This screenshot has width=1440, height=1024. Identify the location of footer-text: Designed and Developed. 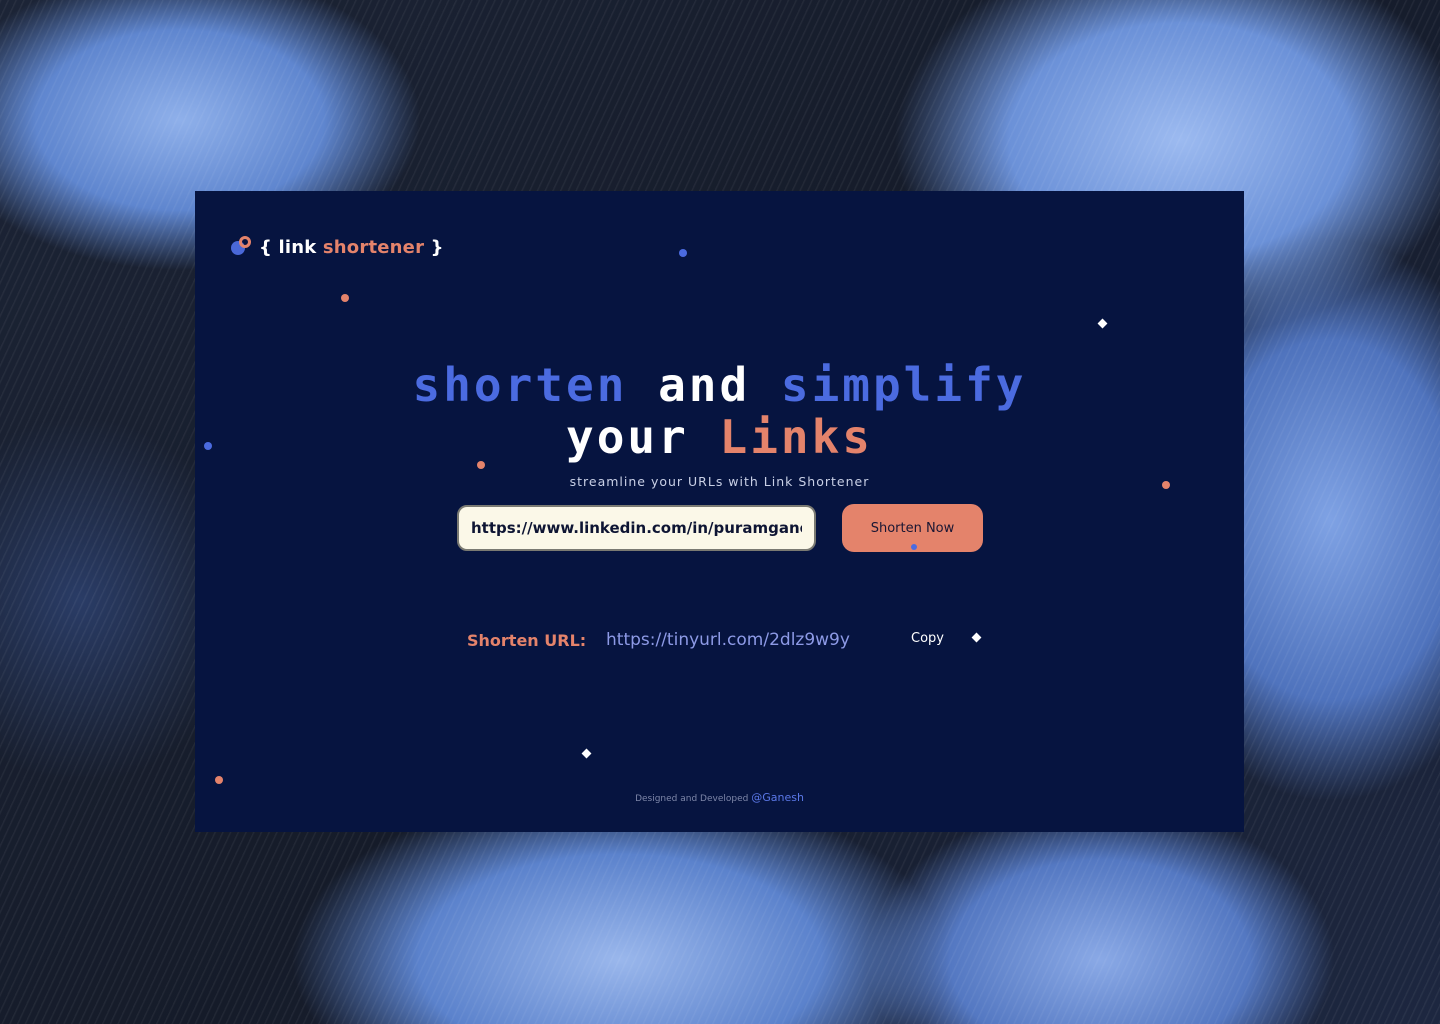
(692, 799).